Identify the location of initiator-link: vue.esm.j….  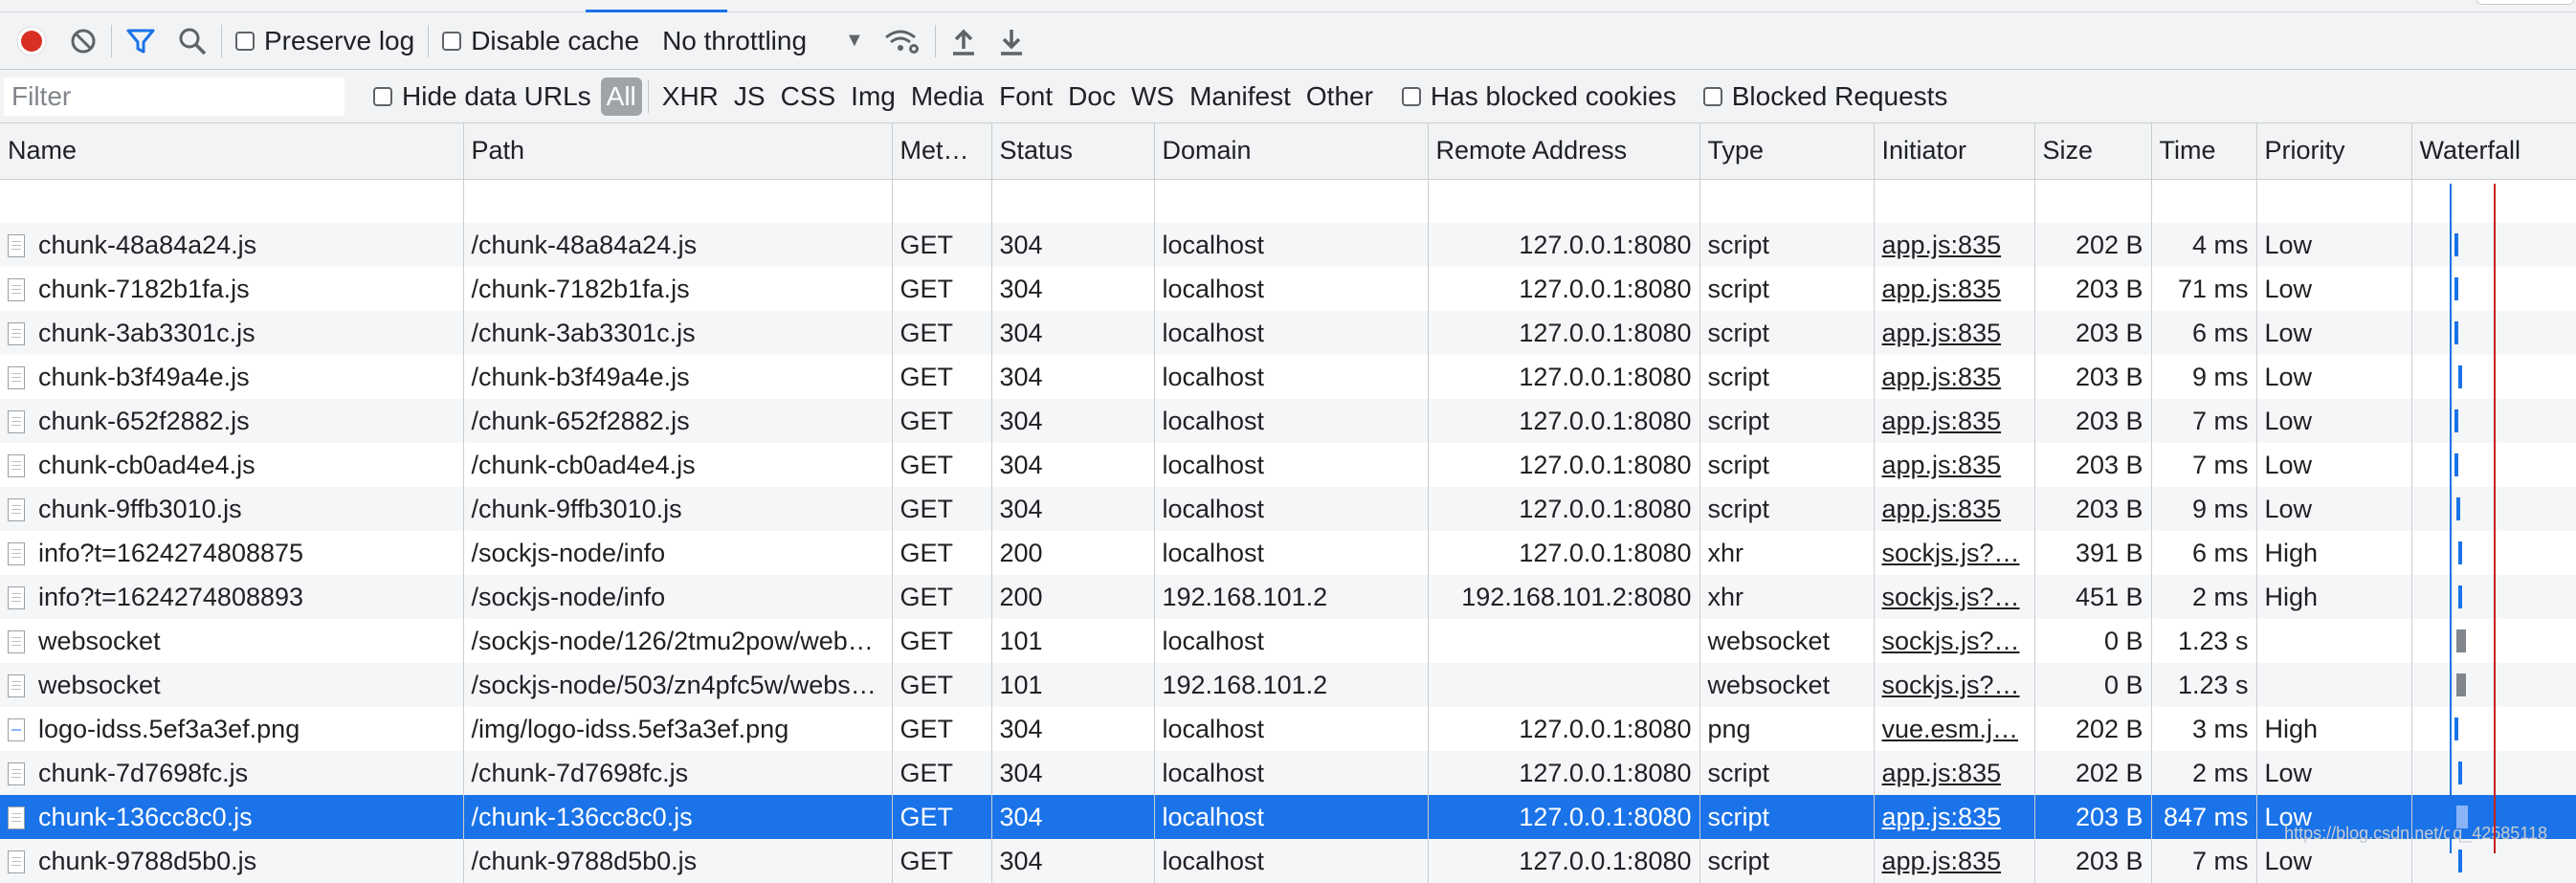
(1950, 729).